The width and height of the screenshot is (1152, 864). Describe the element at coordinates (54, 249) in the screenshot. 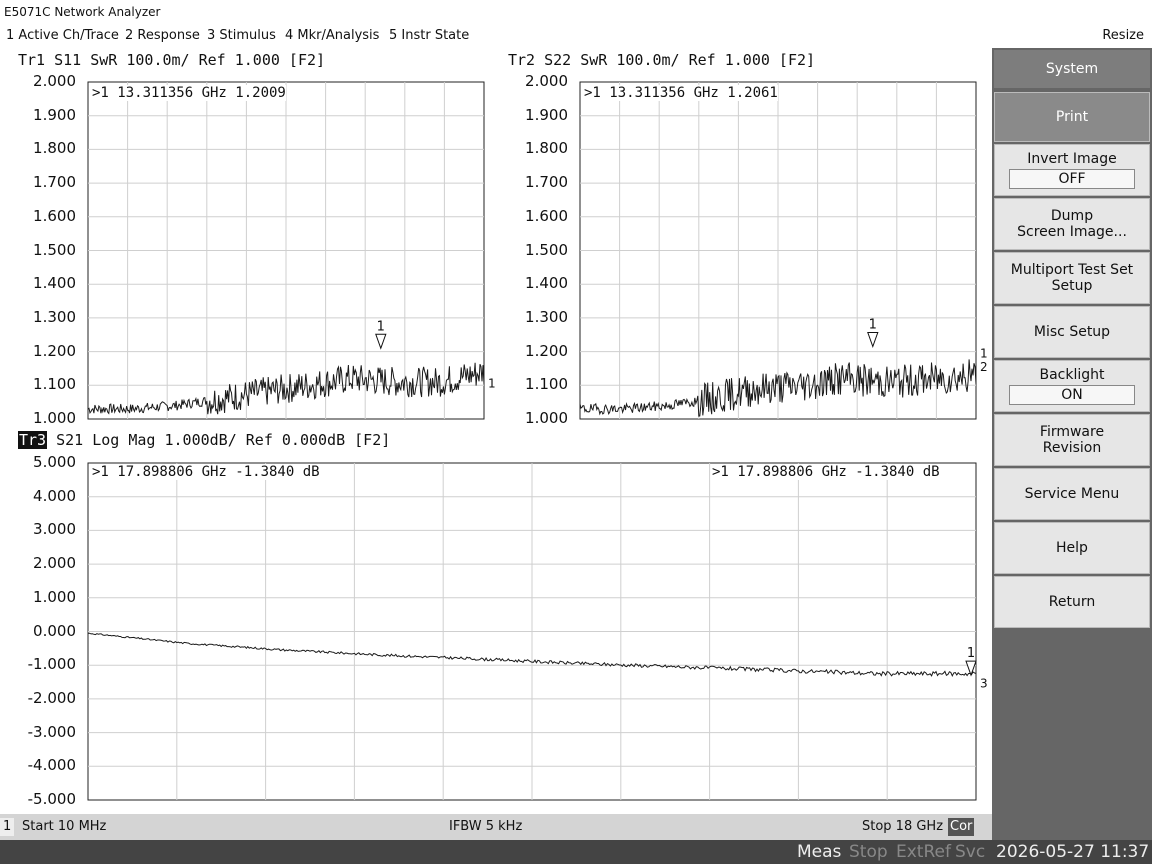

I see `tr1-y-tick-label: 1.500` at that location.